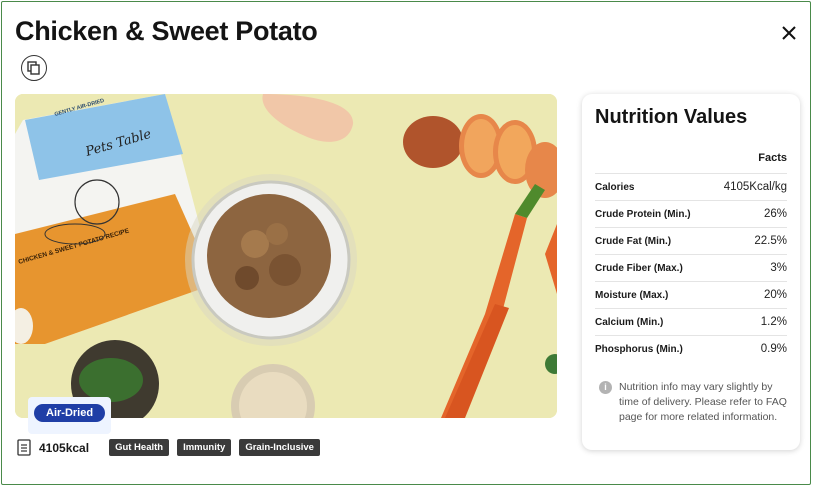 The image size is (814, 488). Describe the element at coordinates (691, 294) in the screenshot. I see `nutrition-row-moisture: Moisture (Max.) 20%` at that location.